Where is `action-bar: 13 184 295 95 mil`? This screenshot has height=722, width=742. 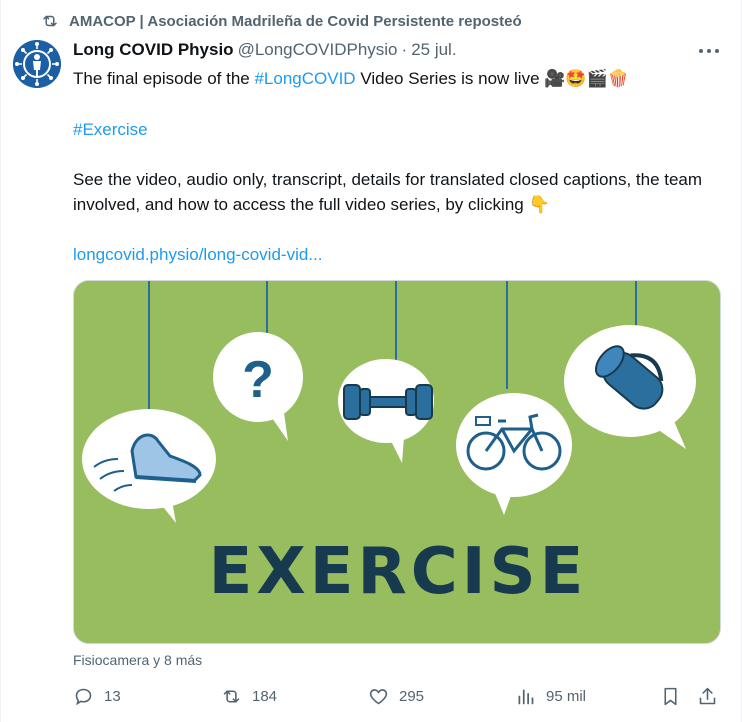
action-bar: 13 184 295 95 mil is located at coordinates (403, 699).